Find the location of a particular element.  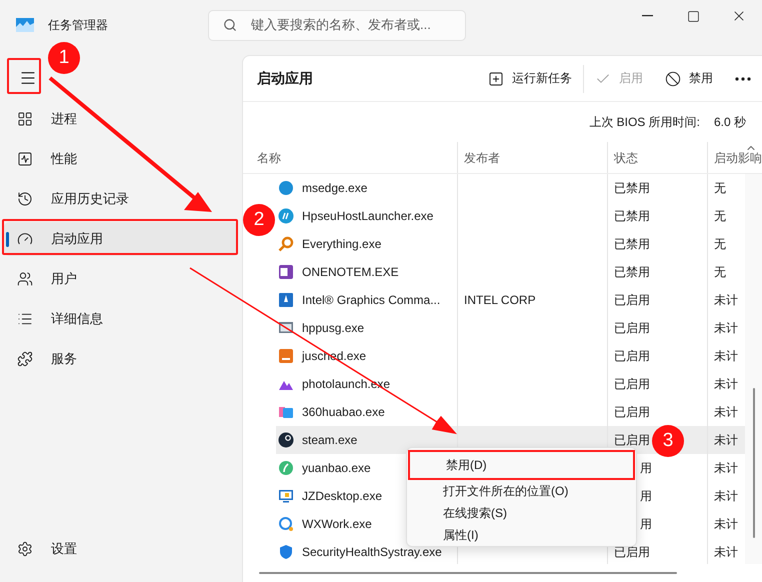

page-title: 启动应用 is located at coordinates (285, 79).